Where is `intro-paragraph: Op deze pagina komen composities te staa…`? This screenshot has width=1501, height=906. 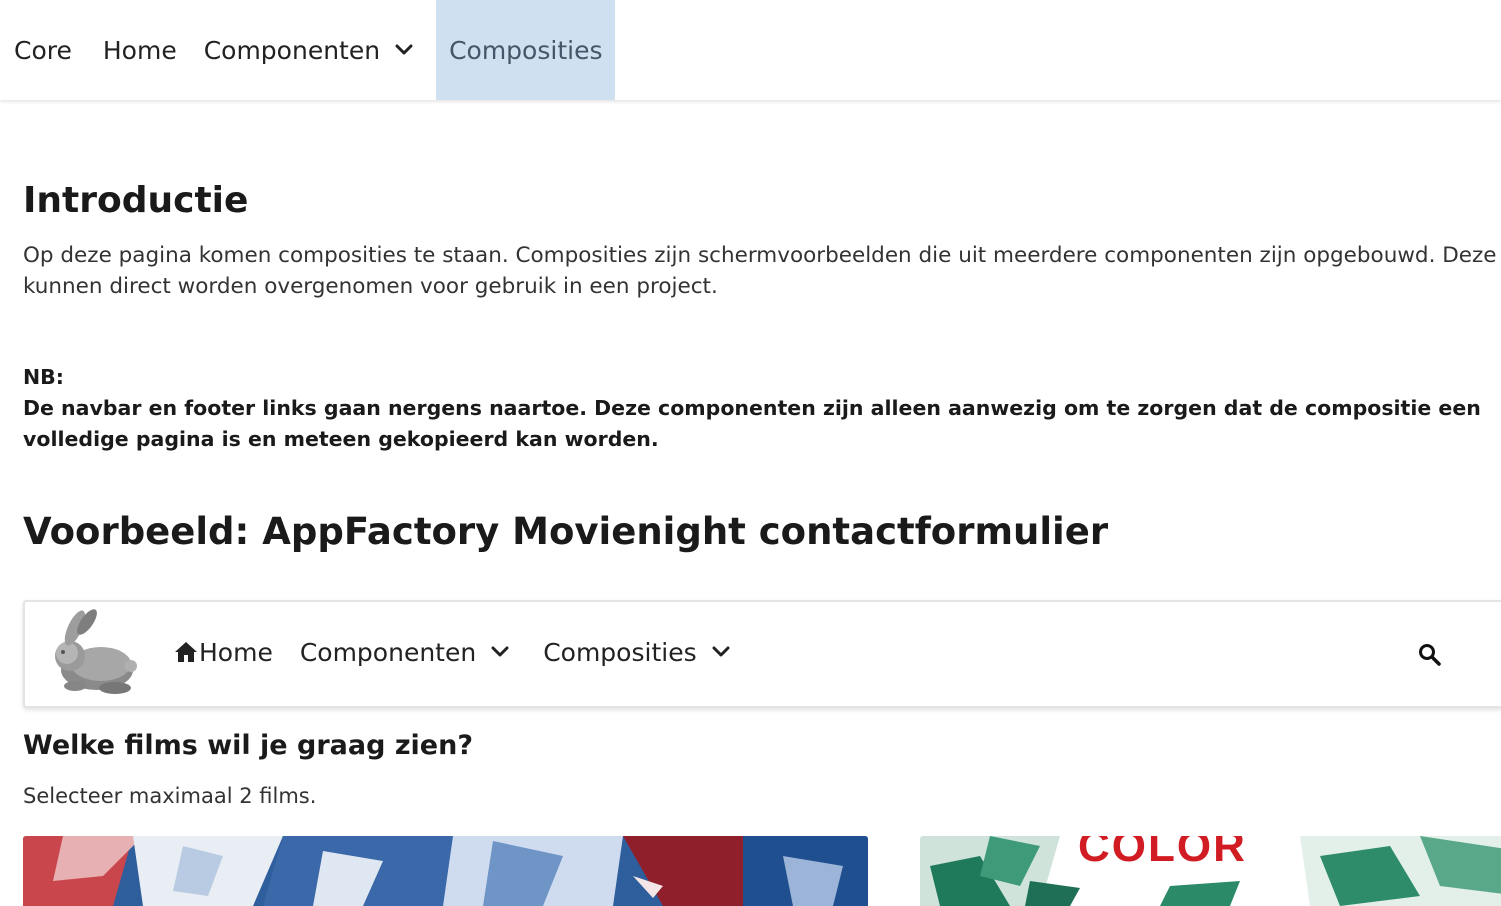
intro-paragraph: Op deze pagina komen composities te staa… is located at coordinates (760, 271).